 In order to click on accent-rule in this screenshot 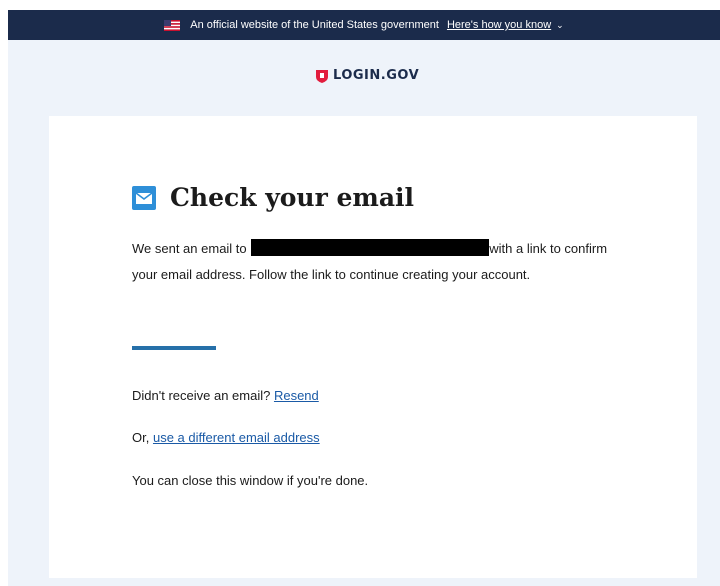, I will do `click(174, 348)`.